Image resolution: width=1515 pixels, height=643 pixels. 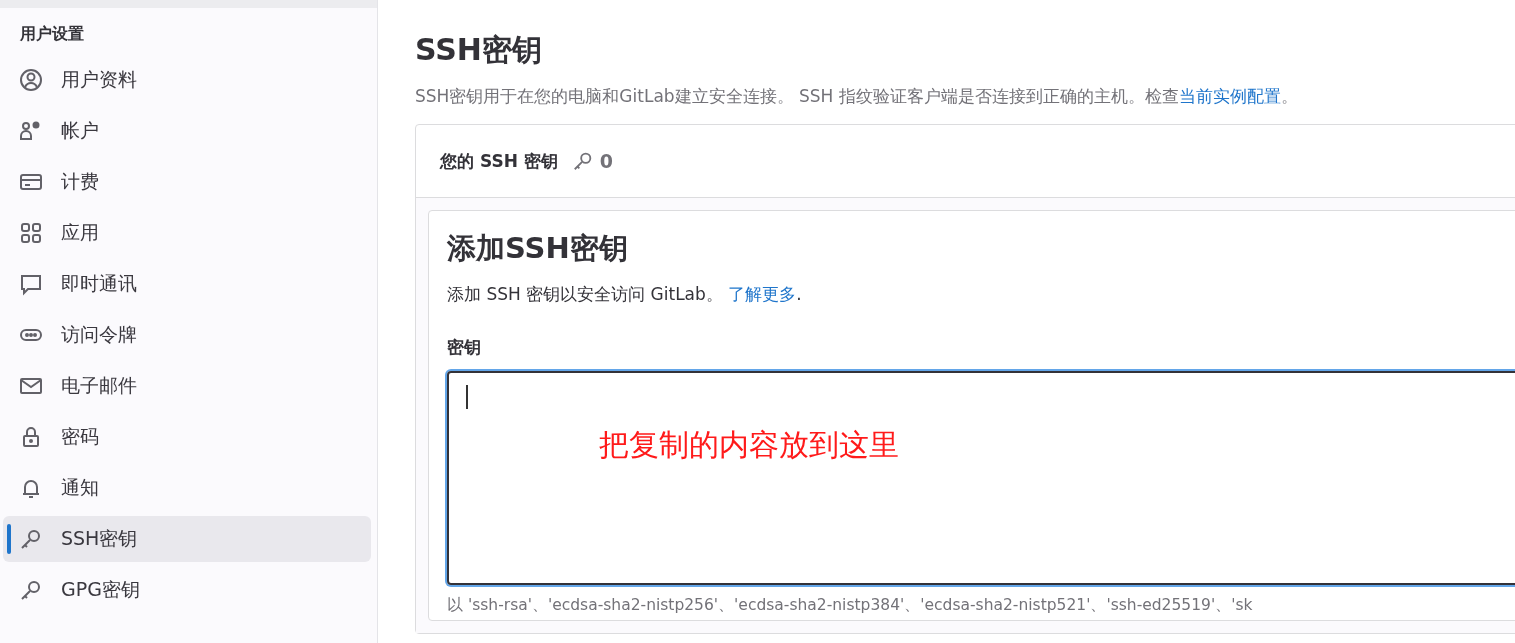 I want to click on sidebar-item: 密码, so click(x=187, y=437).